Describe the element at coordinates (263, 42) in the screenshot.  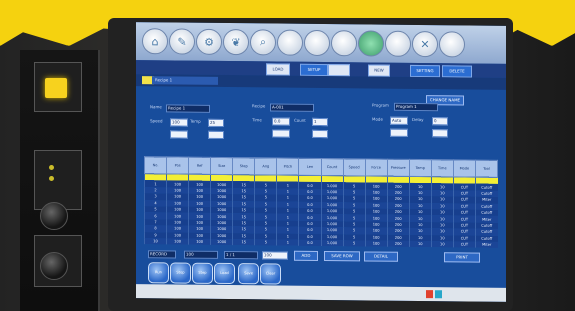
I see `search-icon: ⌕` at that location.